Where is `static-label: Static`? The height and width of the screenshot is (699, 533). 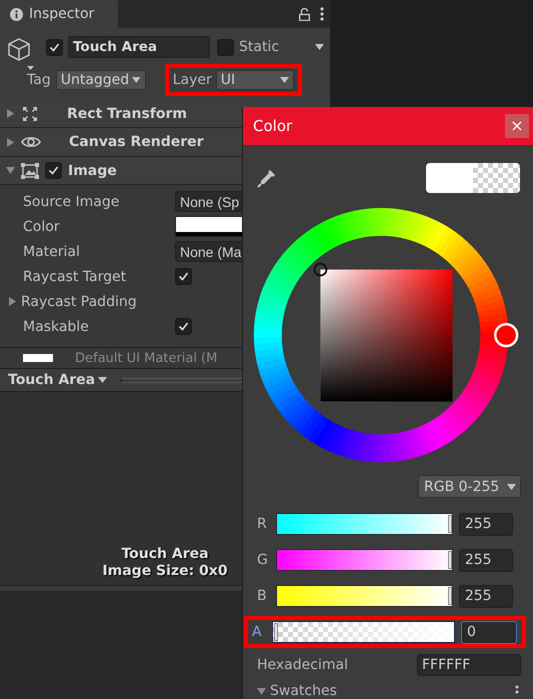
static-label: Static is located at coordinates (259, 47).